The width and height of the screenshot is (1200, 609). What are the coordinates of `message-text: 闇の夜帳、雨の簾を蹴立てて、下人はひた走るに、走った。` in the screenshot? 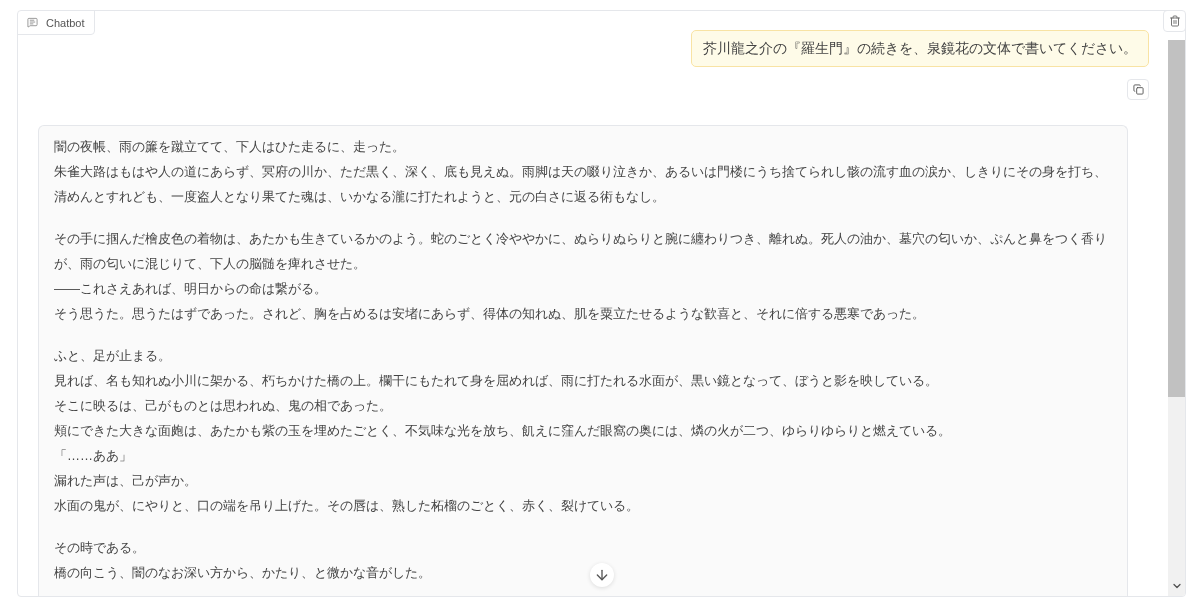 It's located at (229, 147).